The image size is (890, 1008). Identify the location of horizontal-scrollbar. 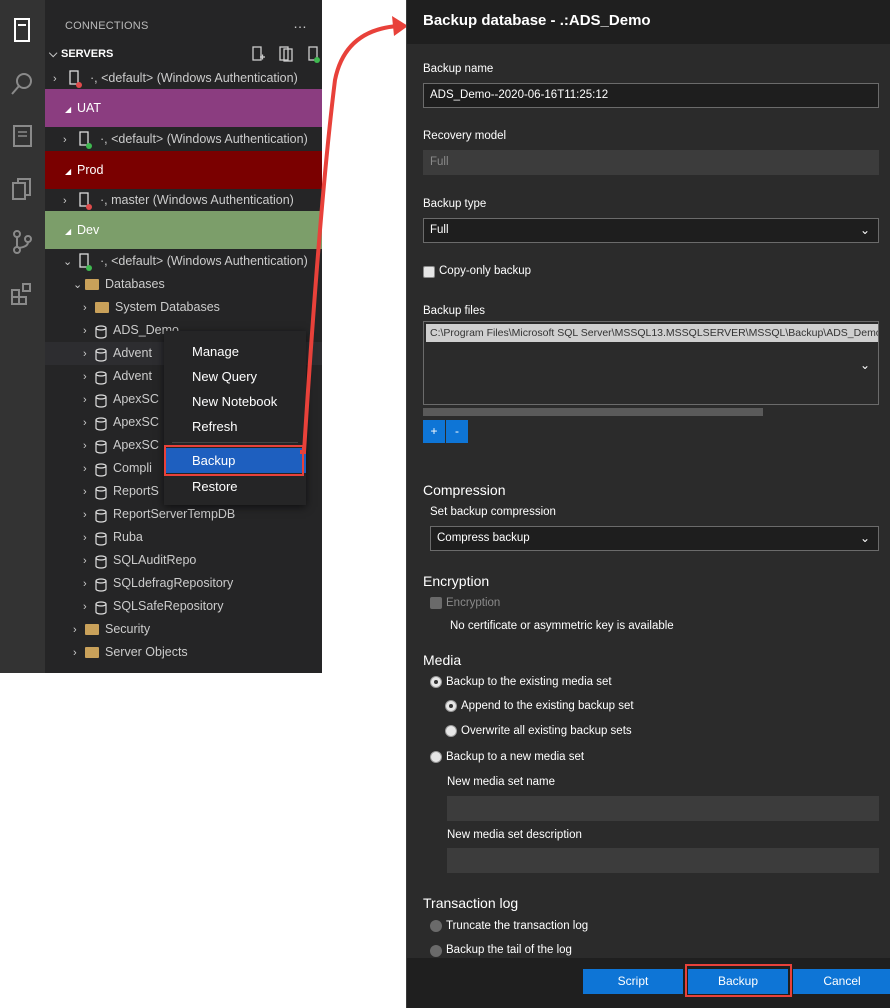
(593, 412).